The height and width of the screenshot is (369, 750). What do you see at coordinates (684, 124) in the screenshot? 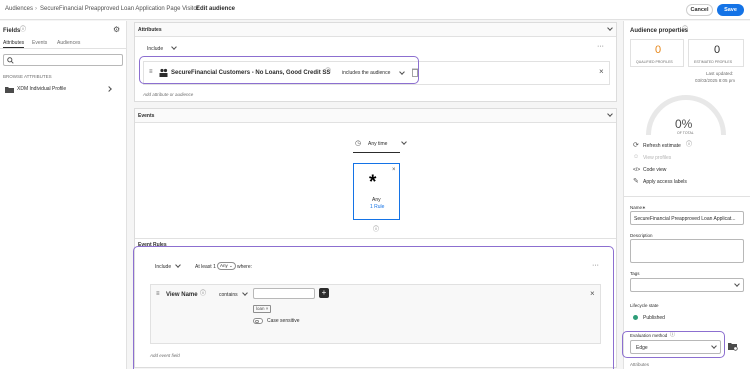
I see `percent-value: 0%` at bounding box center [684, 124].